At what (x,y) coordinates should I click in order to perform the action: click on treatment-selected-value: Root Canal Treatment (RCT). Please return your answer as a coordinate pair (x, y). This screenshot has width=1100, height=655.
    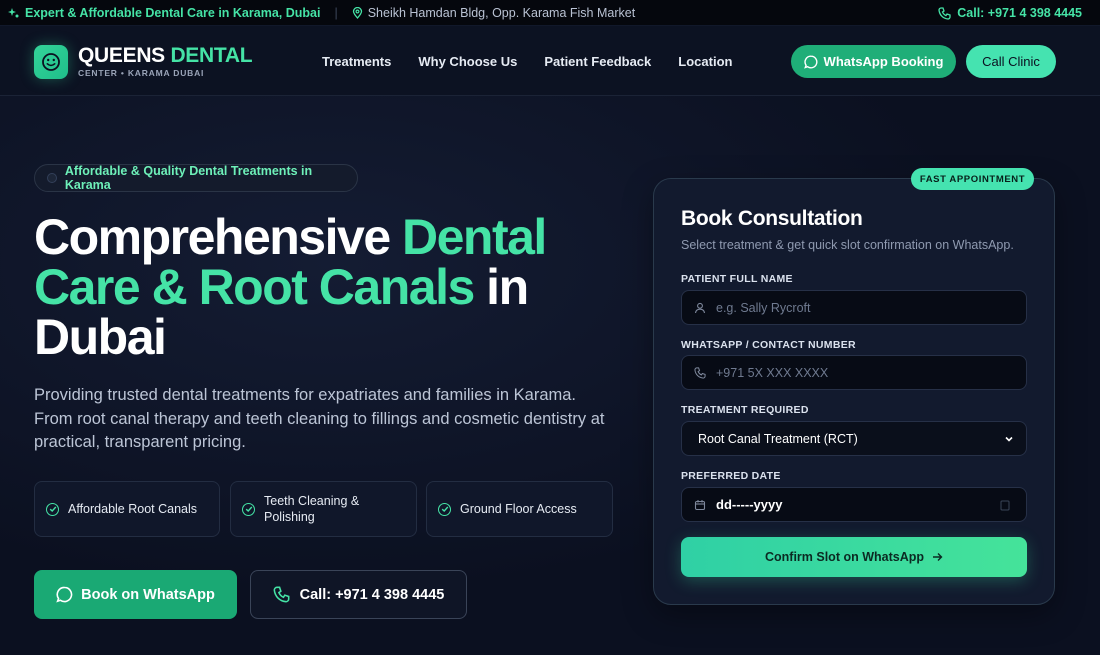
    Looking at the image, I should click on (778, 438).